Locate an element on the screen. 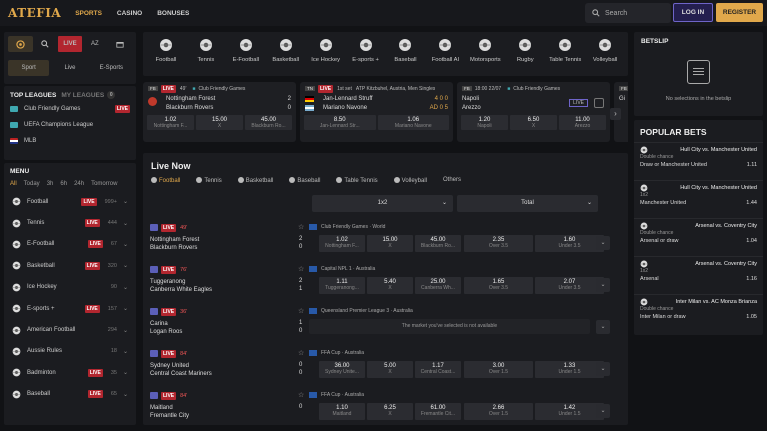 This screenshot has width=767, height=431. sport-menu-item: E-Football LIVE 67 ⌄ is located at coordinates (70, 244).